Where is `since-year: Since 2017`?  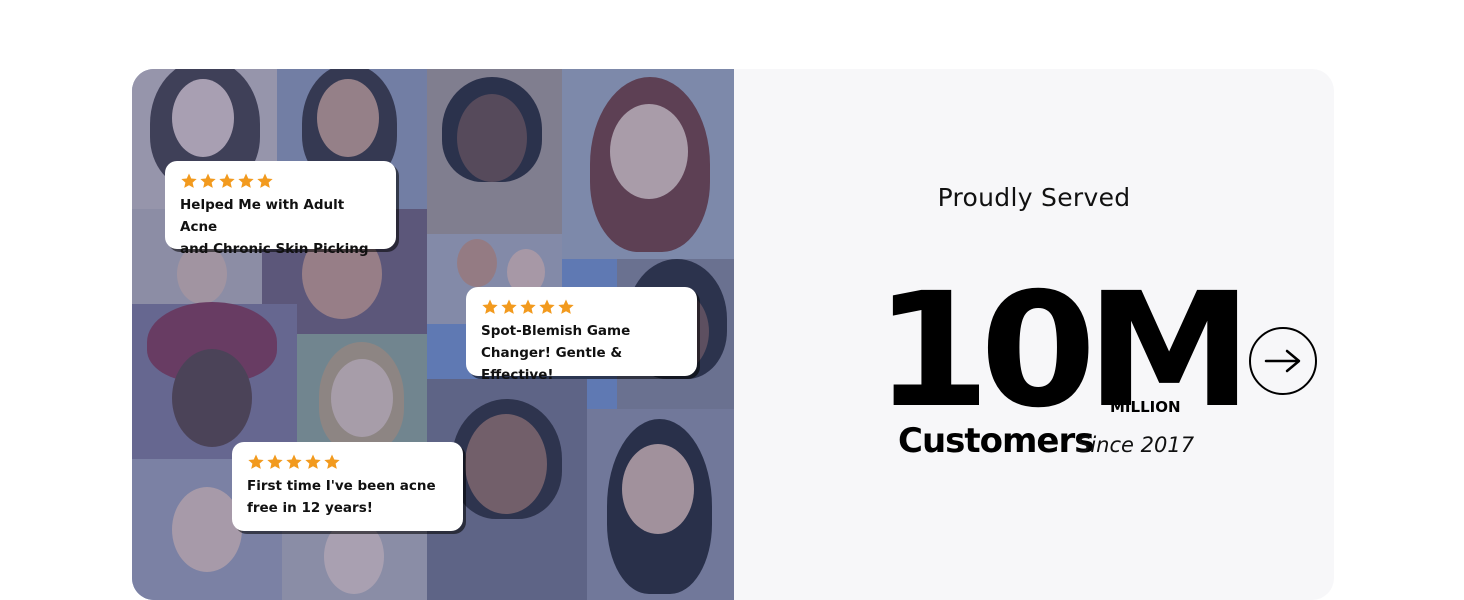
since-year: Since 2017 is located at coordinates (1136, 445).